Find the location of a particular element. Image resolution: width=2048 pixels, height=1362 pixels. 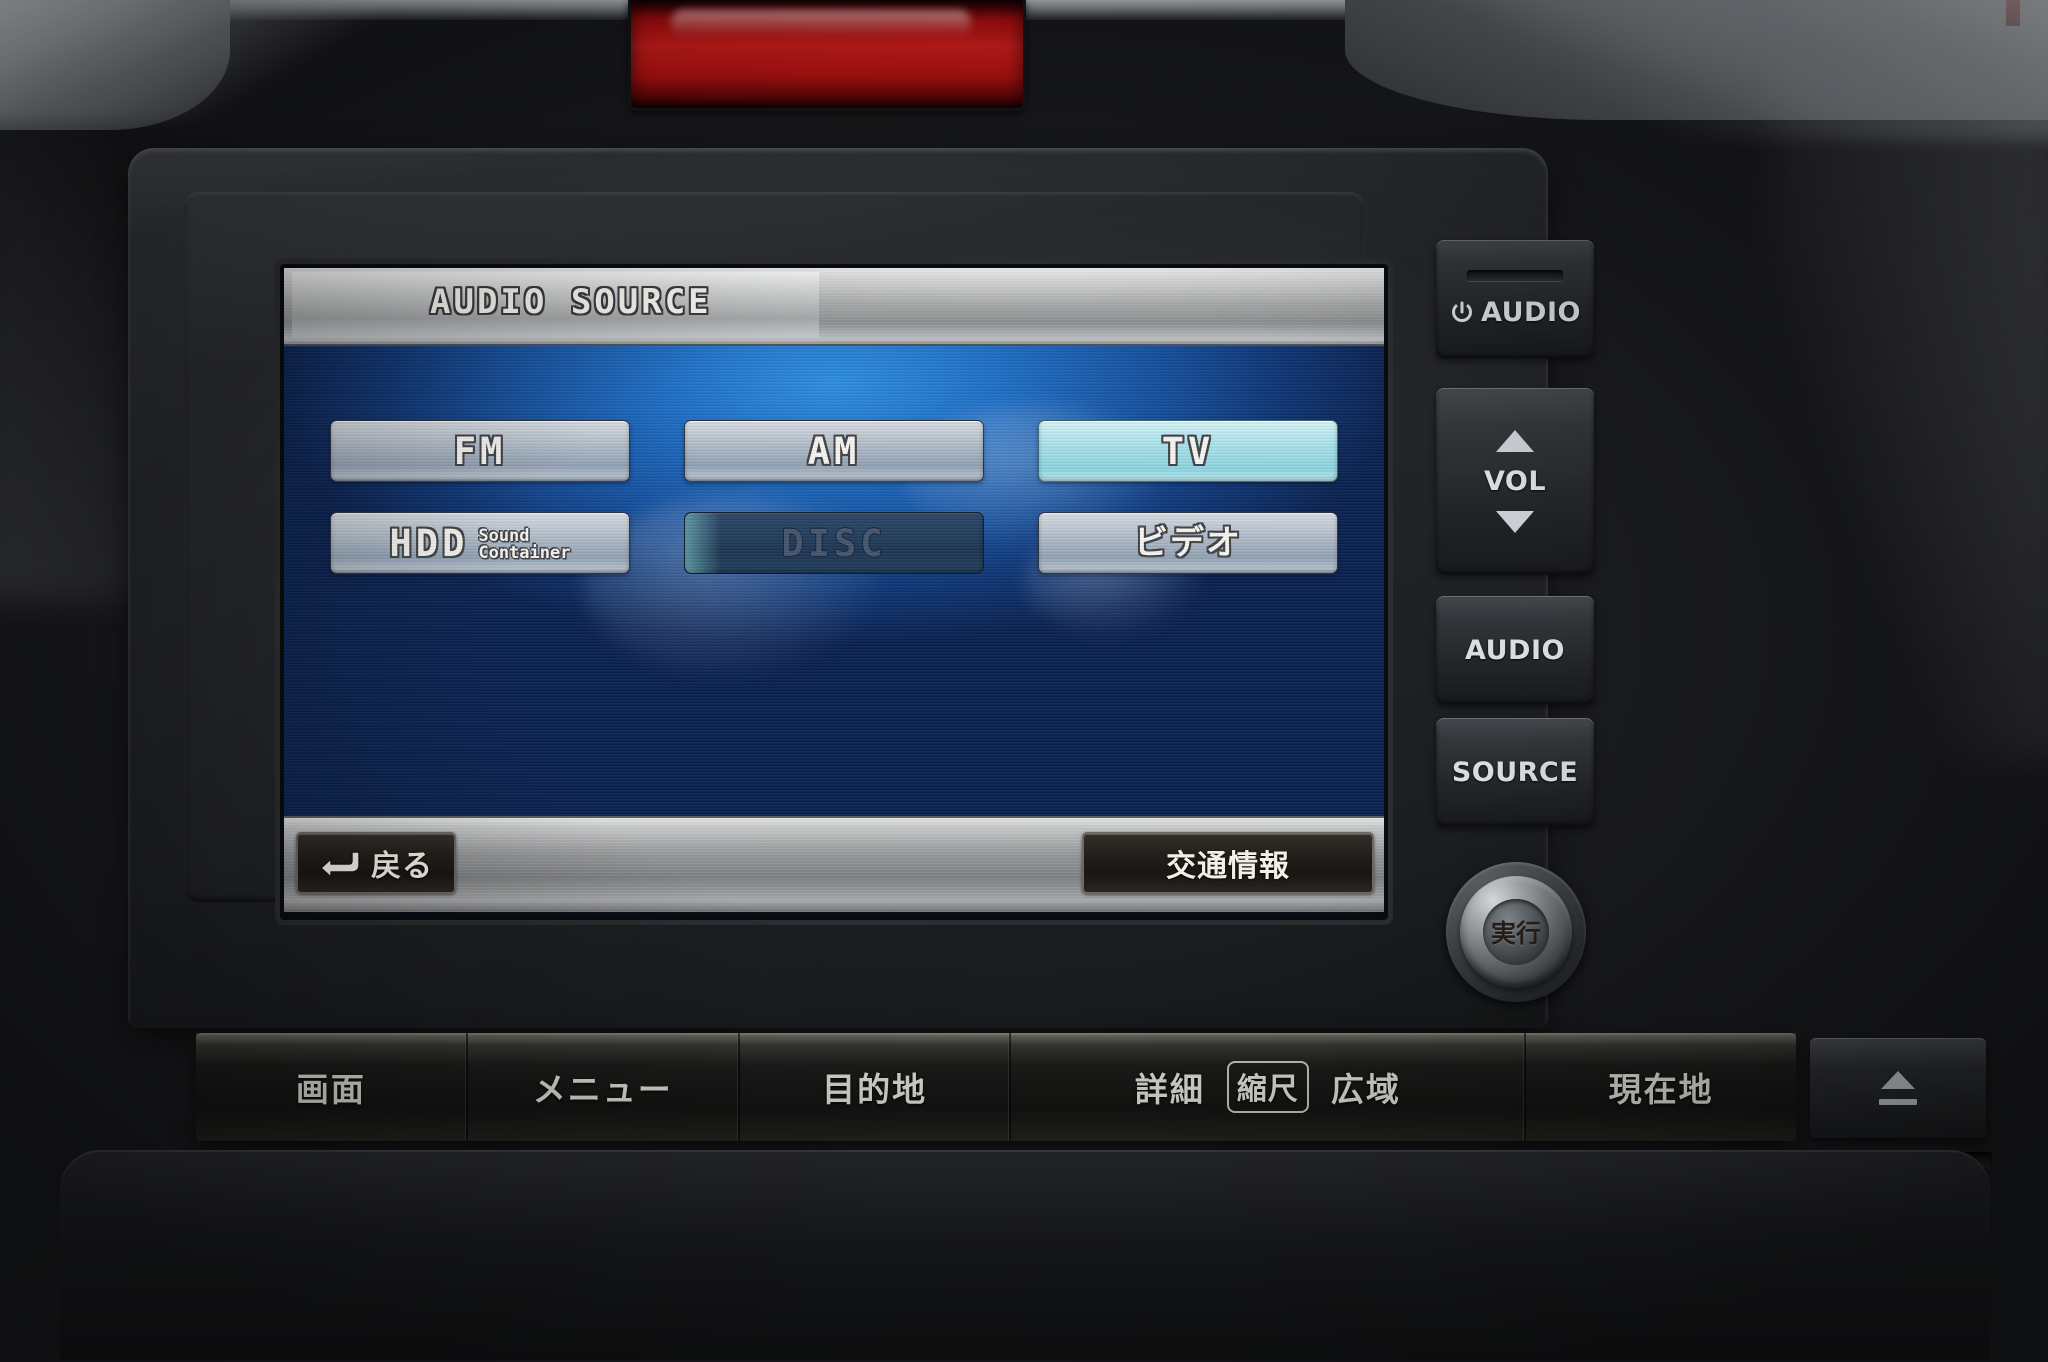

destination-button: 目的地 is located at coordinates (875, 1087).